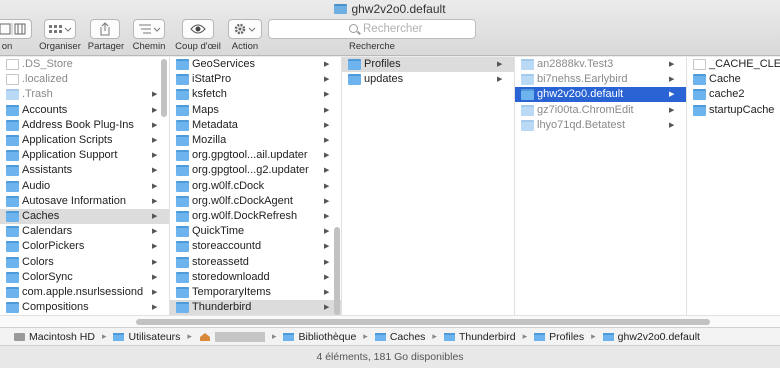  Describe the element at coordinates (600, 110) in the screenshot. I see `list-item: gz7i00ta.ChromEdit ▶` at that location.